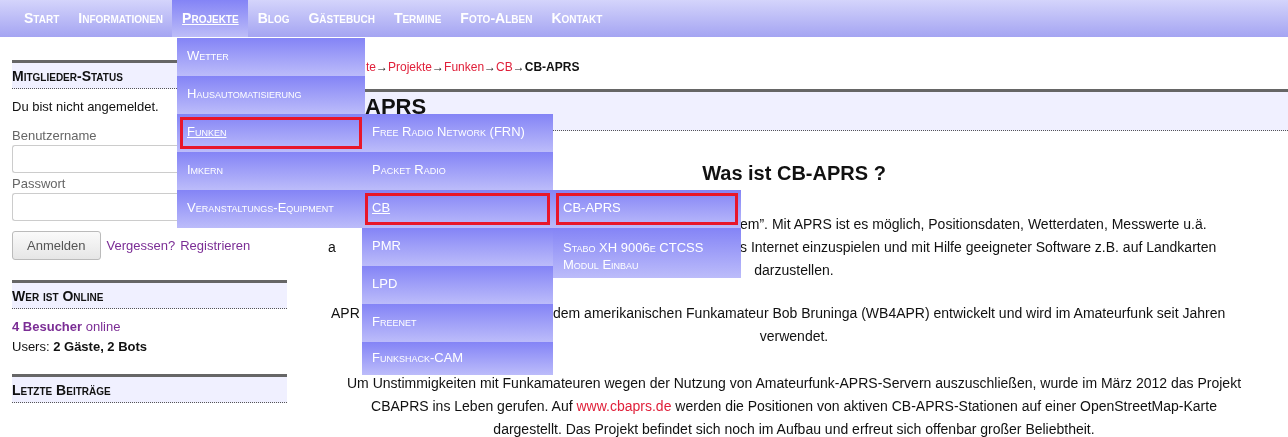  I want to click on users-text: Users: 2 Gäste, 2 Bots, so click(80, 346).